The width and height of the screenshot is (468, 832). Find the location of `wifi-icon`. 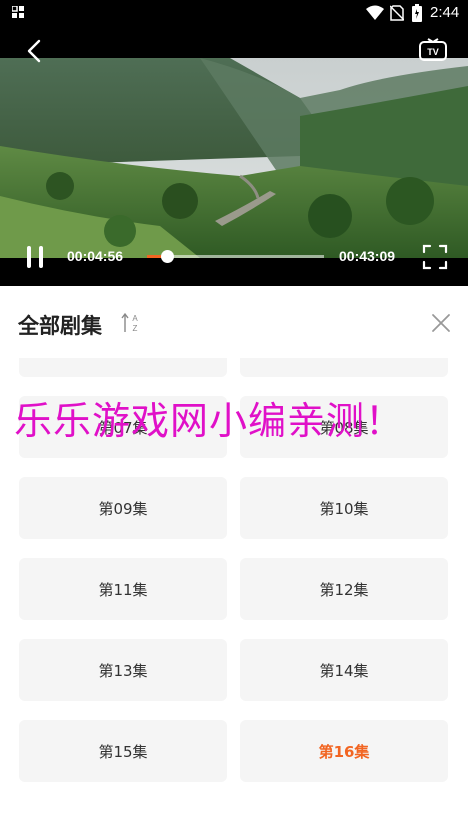

wifi-icon is located at coordinates (375, 12).